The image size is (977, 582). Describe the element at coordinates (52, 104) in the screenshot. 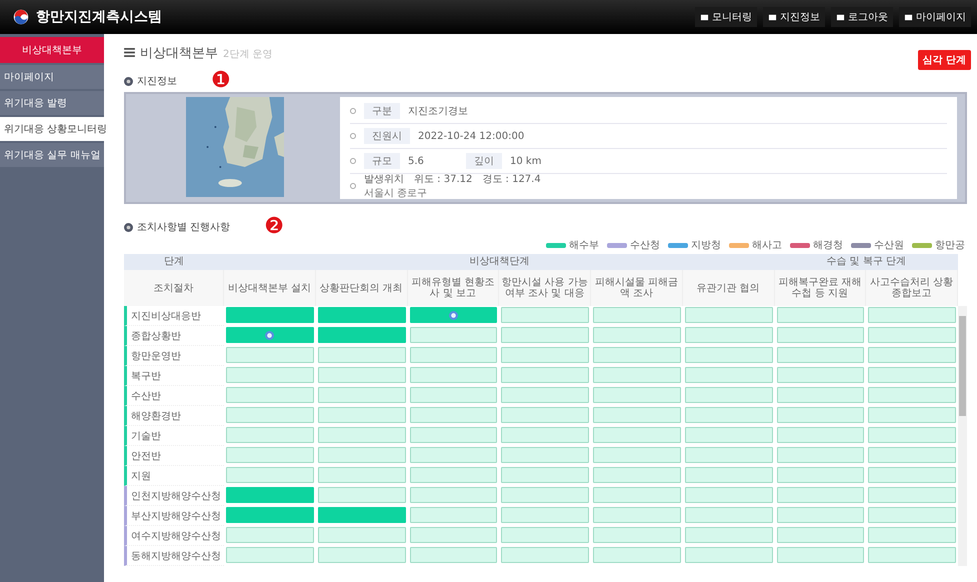

I see `sidebar-item: 위기대응 발령` at that location.